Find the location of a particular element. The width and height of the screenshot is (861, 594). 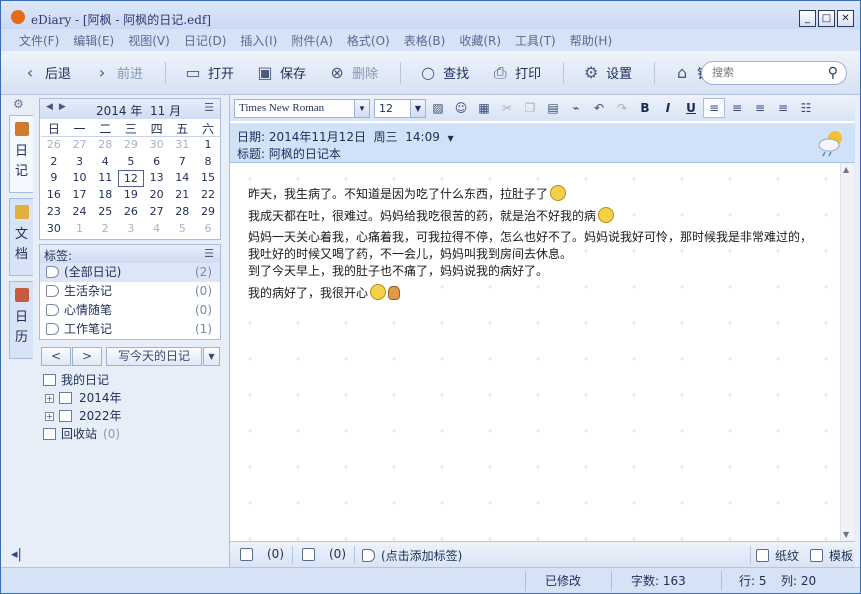

align-left-icon: ≡ is located at coordinates (714, 108).